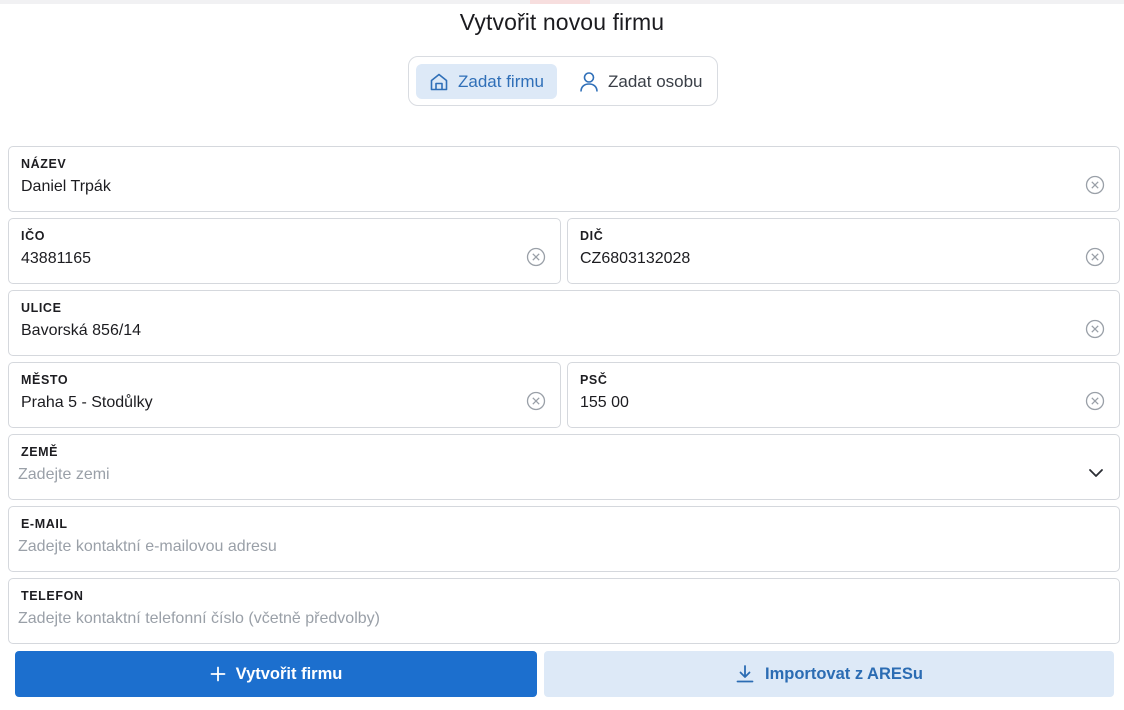  I want to click on chevron-down-icon, so click(1096, 473).